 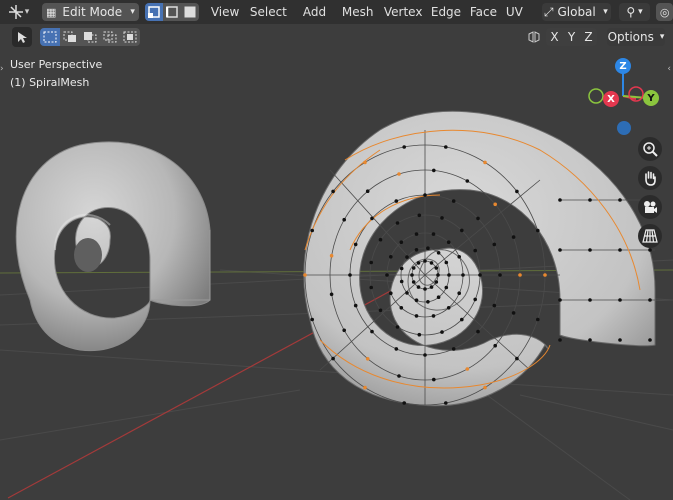 I want to click on left-sidebar-toggle: ›, so click(x=2, y=69).